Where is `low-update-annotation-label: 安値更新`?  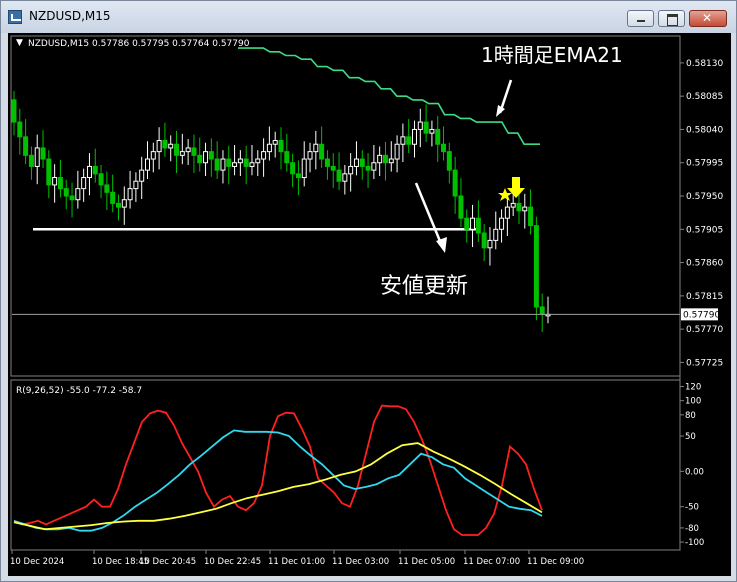 low-update-annotation-label: 安値更新 is located at coordinates (424, 286).